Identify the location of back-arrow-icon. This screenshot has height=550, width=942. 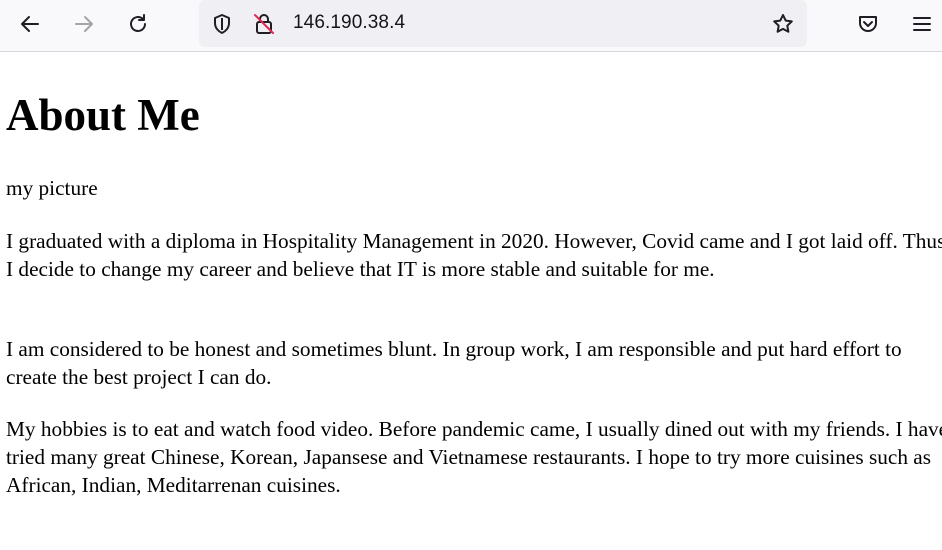
(30, 24).